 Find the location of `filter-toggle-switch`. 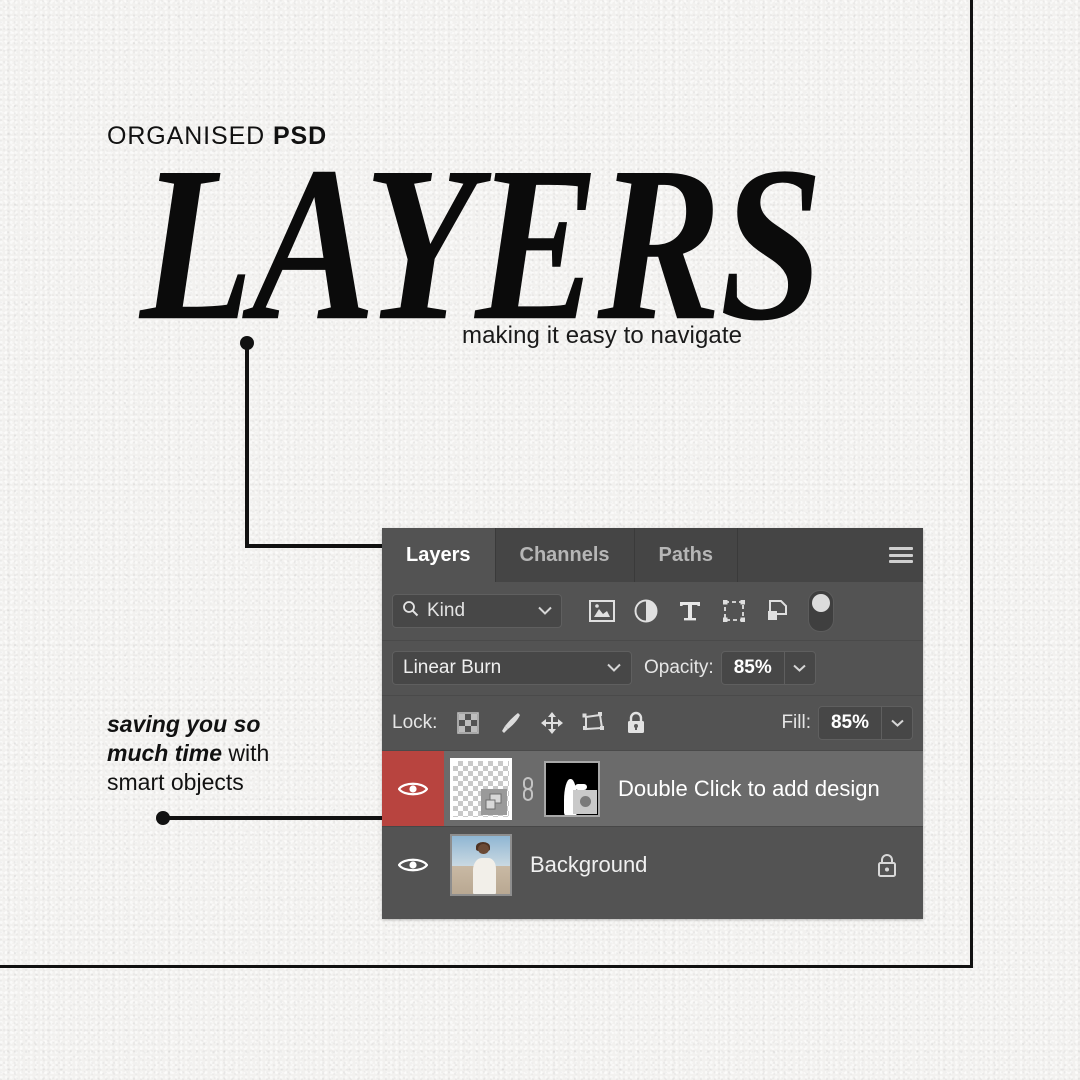

filter-toggle-switch is located at coordinates (821, 611).